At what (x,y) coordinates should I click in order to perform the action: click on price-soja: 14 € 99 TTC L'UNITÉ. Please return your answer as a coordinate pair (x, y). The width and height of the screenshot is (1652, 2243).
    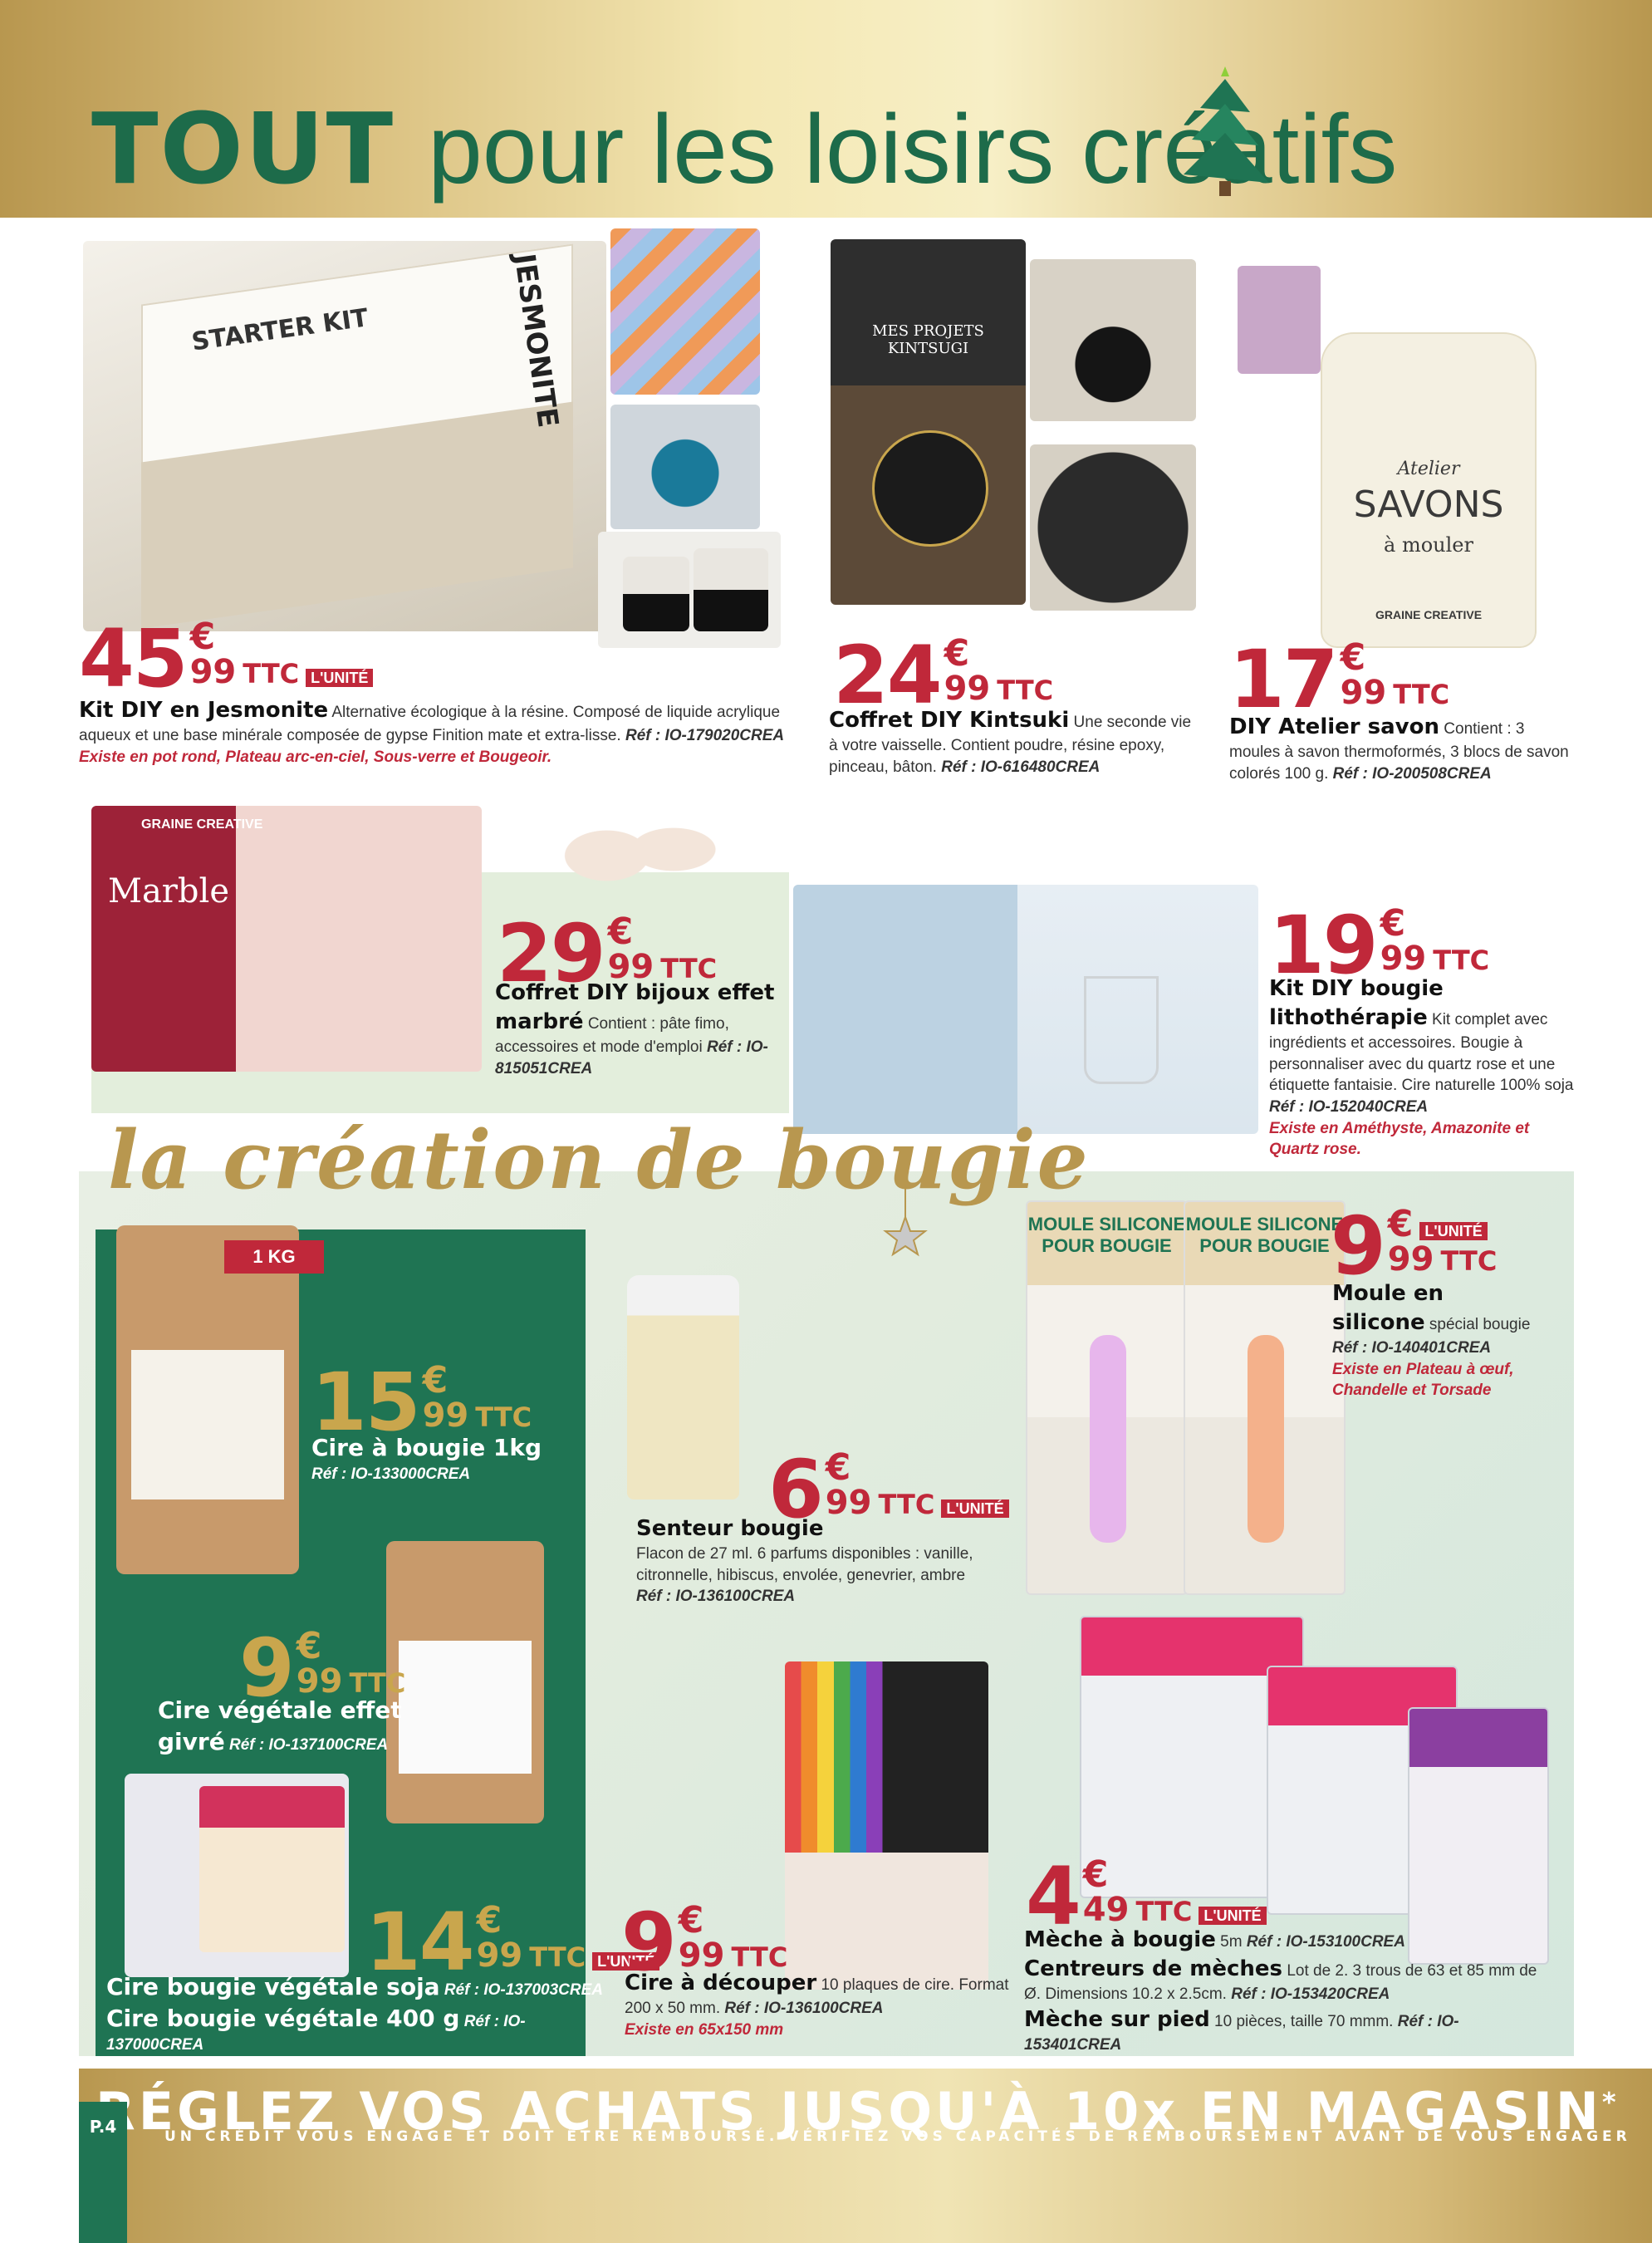
    Looking at the image, I should click on (512, 1942).